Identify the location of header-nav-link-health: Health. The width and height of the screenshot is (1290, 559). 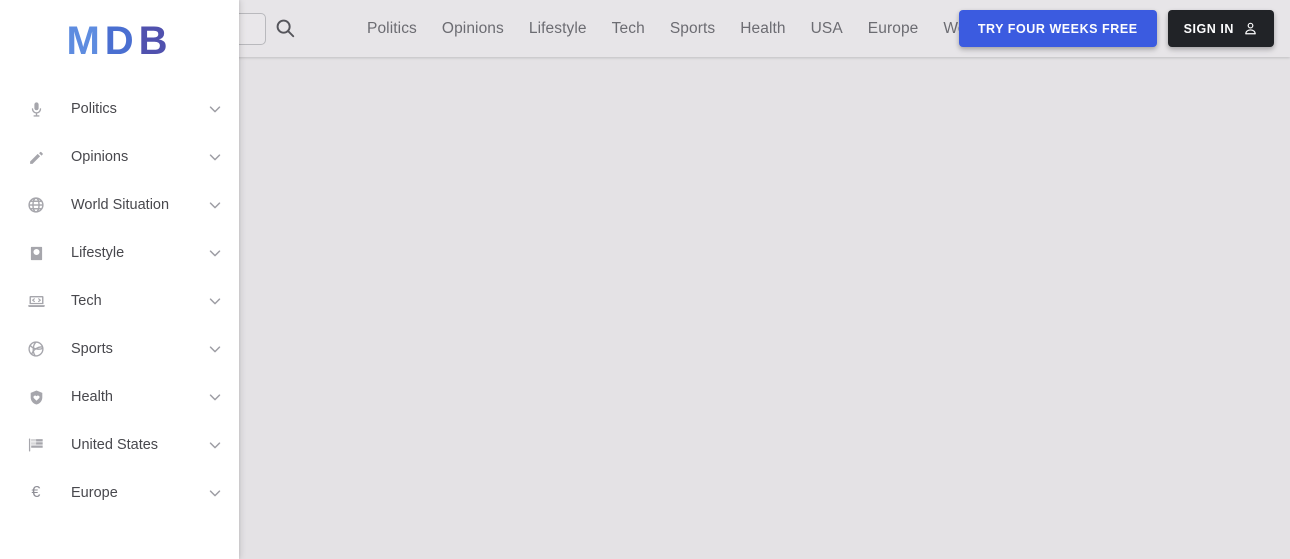
(762, 29).